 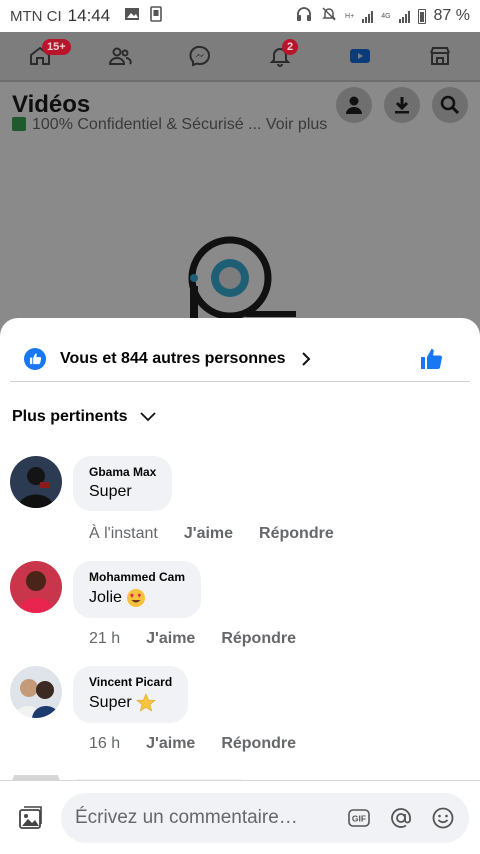 I want to click on search-button, so click(x=450, y=105).